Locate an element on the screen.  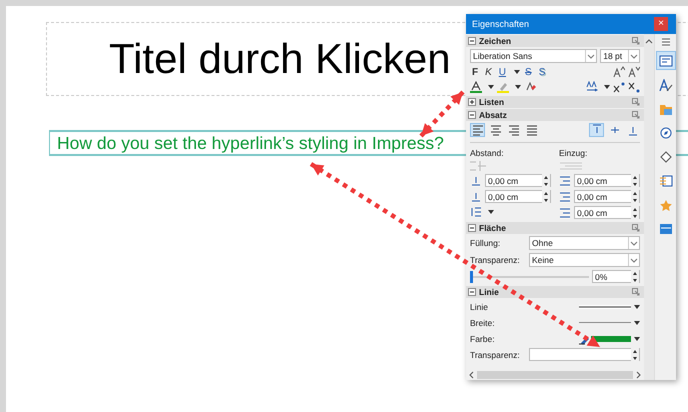
font-color-icon is located at coordinates (476, 87).